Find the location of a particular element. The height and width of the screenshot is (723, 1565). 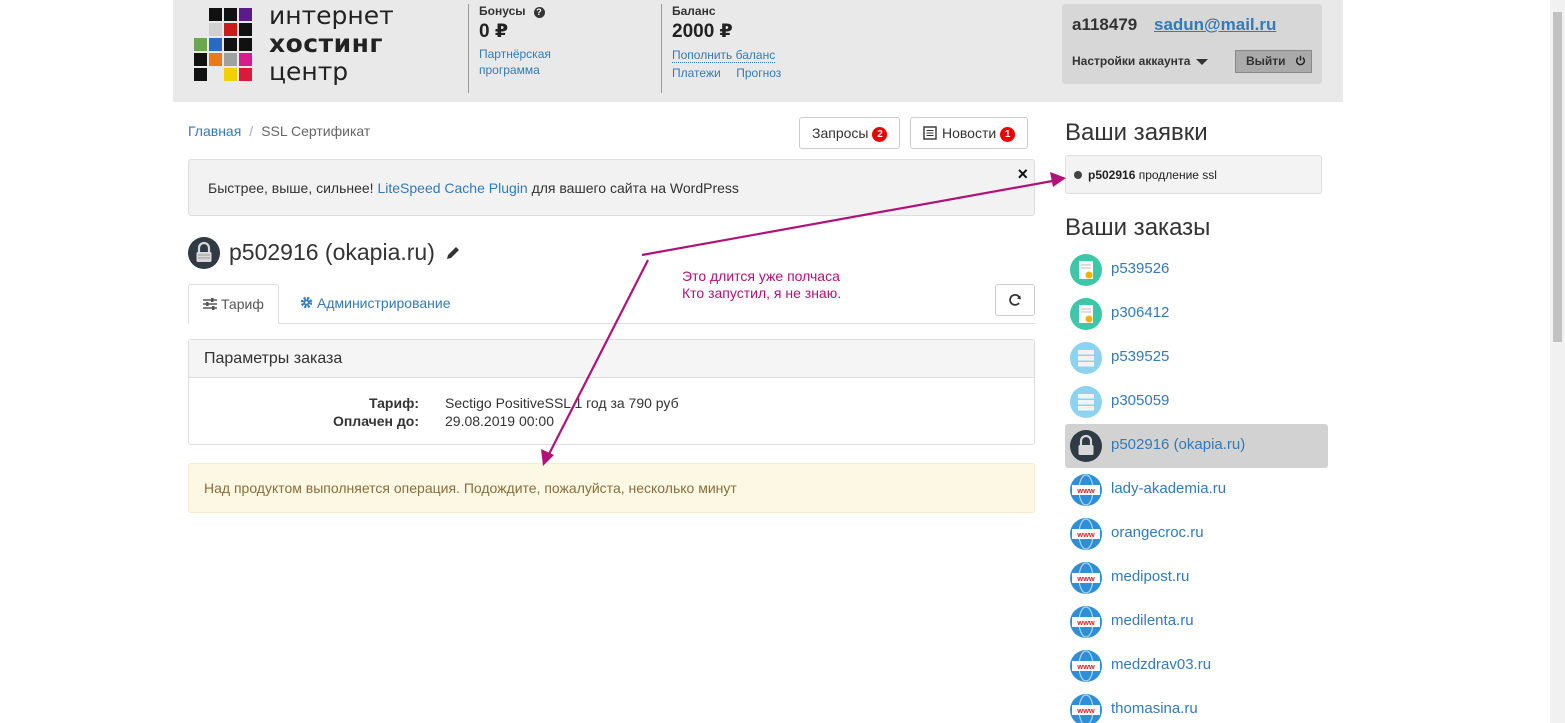

breadcrumb-current: SSL Сертификат is located at coordinates (316, 131).